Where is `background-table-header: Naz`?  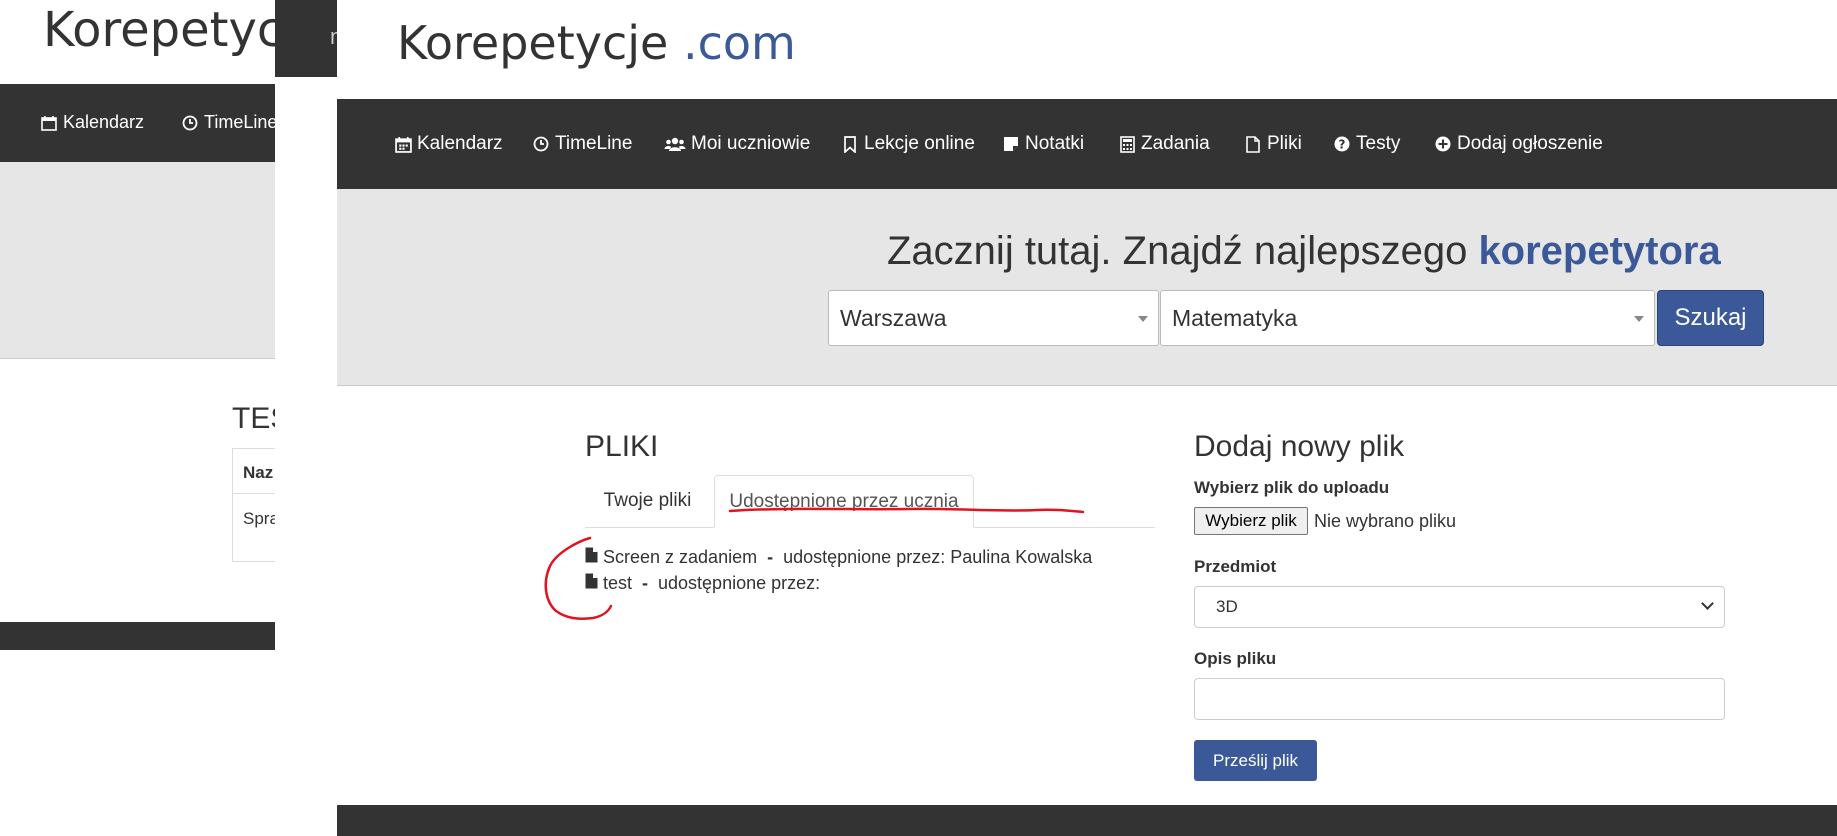 background-table-header: Naz is located at coordinates (258, 472).